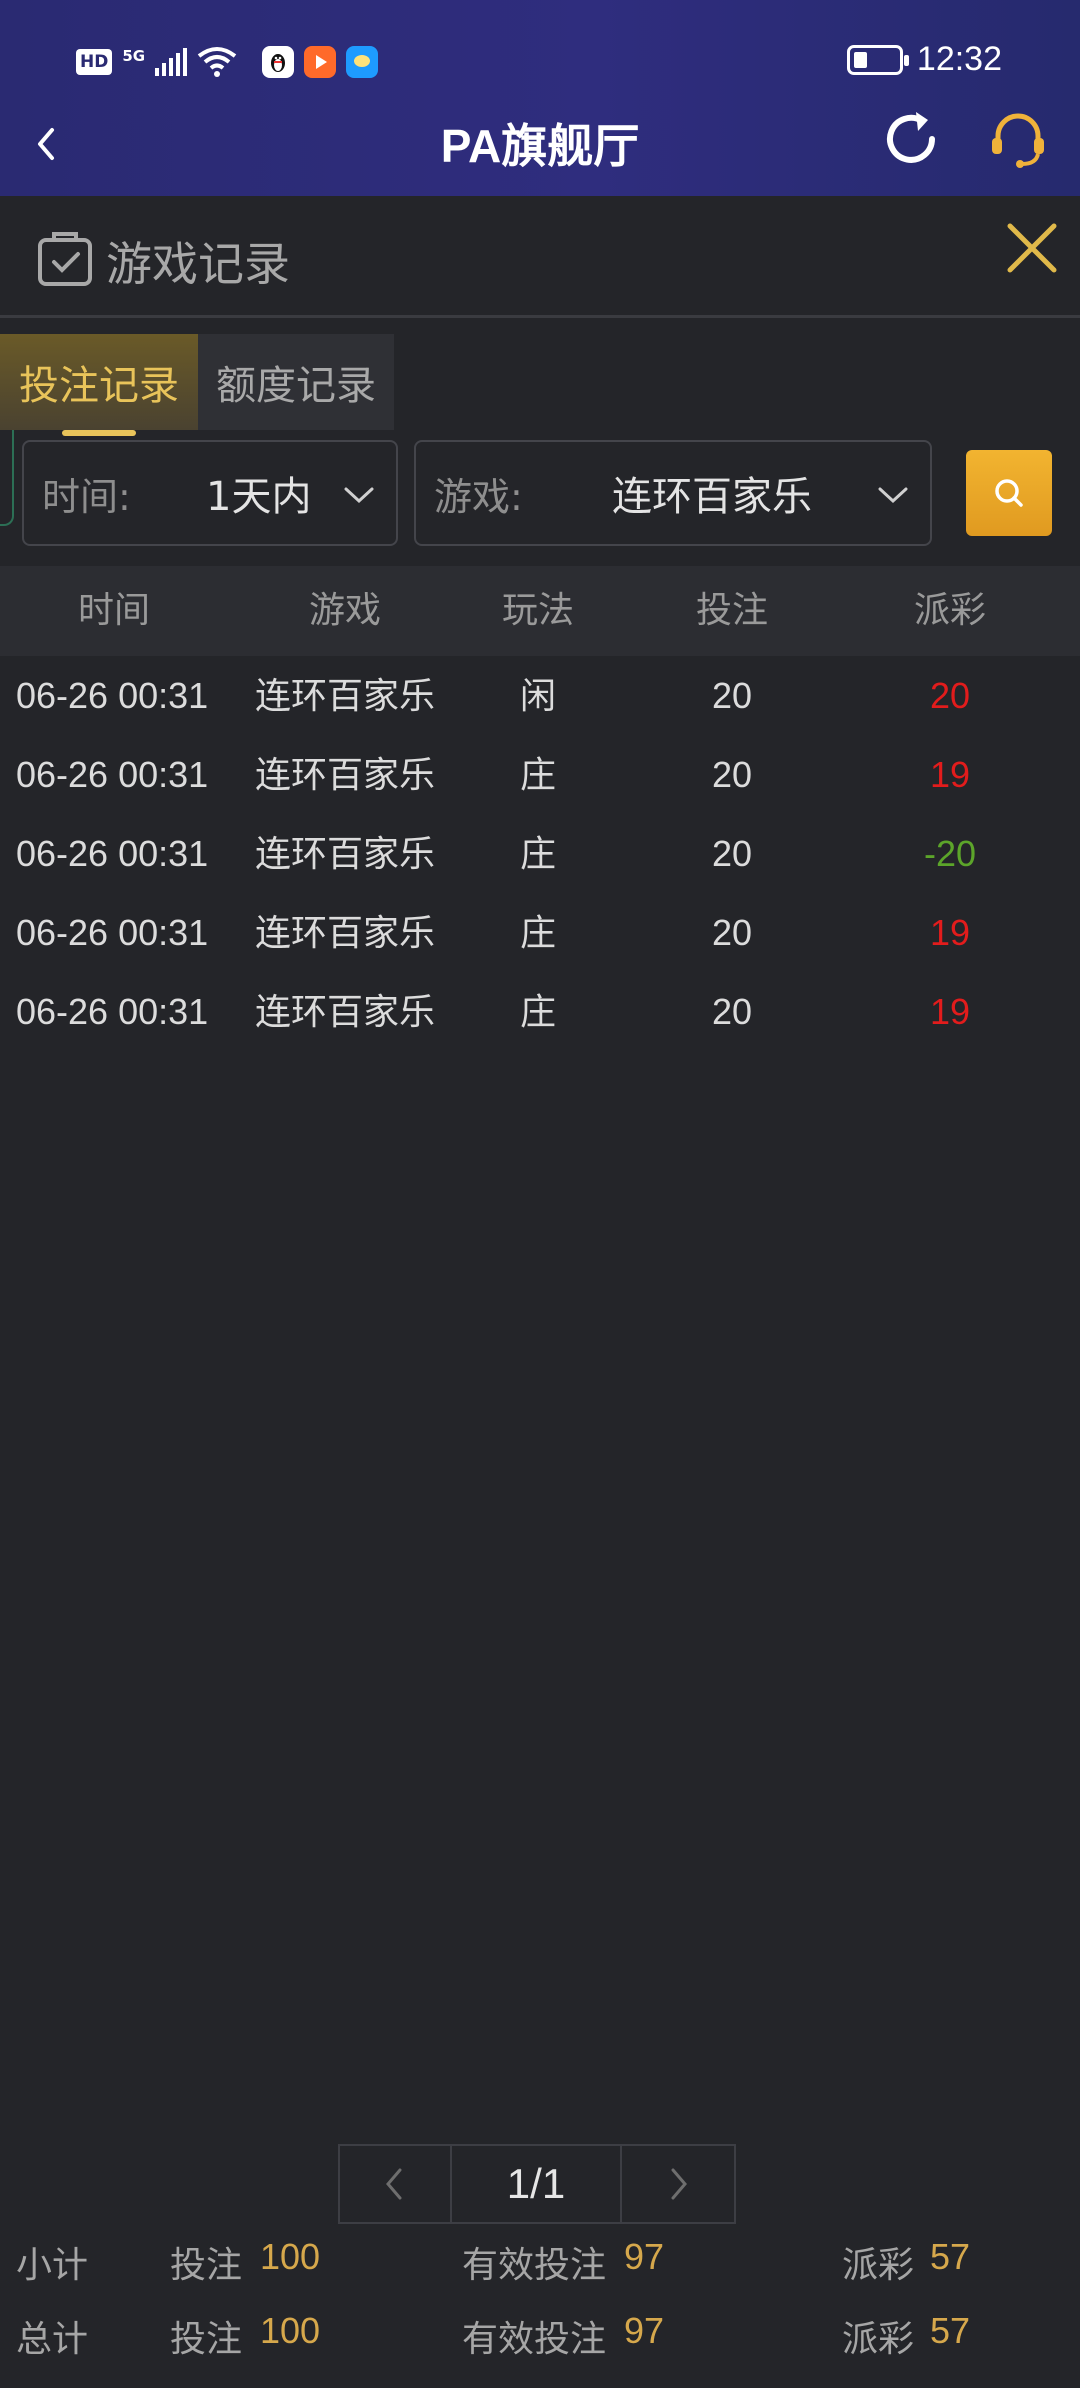 The image size is (1080, 2388). I want to click on record-tabs: 投注记录 额度记录, so click(197, 385).